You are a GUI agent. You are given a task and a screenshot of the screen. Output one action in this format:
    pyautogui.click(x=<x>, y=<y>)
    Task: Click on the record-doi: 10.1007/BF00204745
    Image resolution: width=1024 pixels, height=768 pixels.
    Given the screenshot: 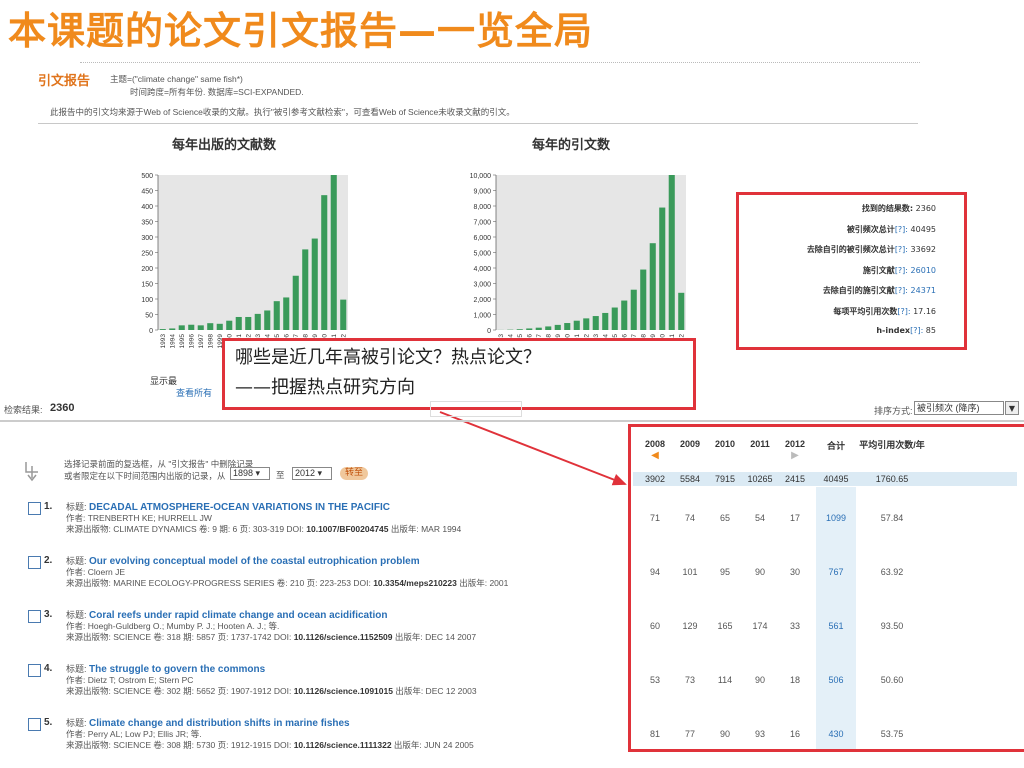 What is the action you would take?
    pyautogui.click(x=347, y=529)
    